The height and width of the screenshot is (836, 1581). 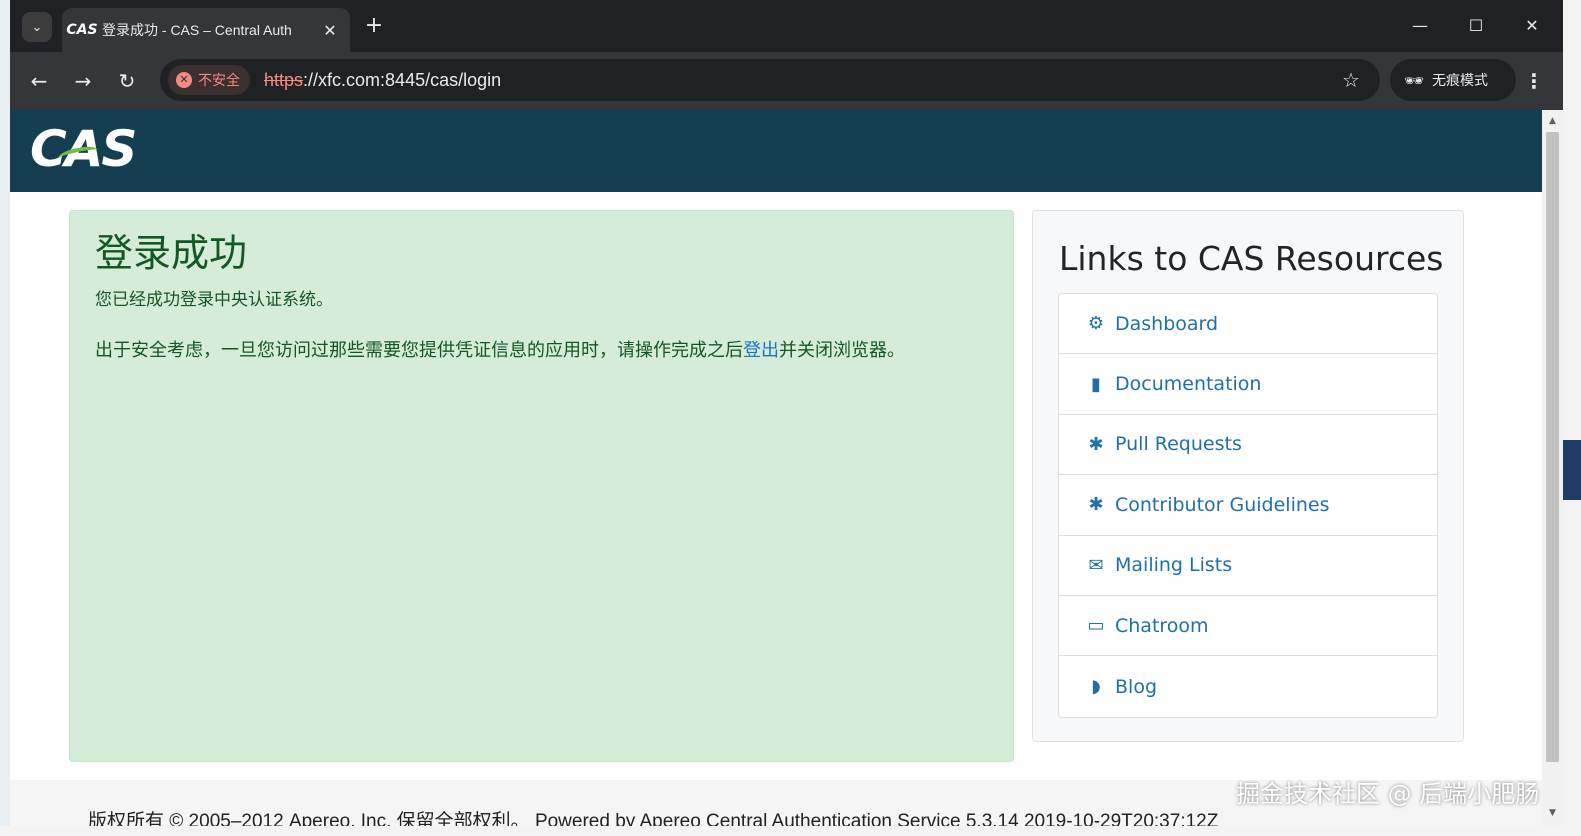 What do you see at coordinates (1136, 686) in the screenshot?
I see `link-label: Blog` at bounding box center [1136, 686].